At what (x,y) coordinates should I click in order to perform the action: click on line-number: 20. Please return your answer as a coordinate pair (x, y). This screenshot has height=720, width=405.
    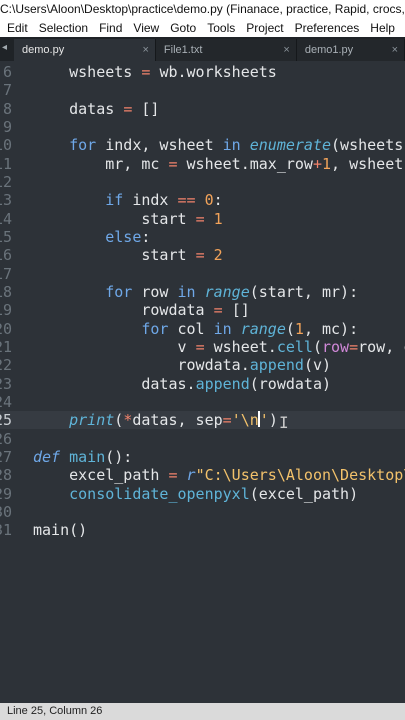
    Looking at the image, I should click on (6, 329).